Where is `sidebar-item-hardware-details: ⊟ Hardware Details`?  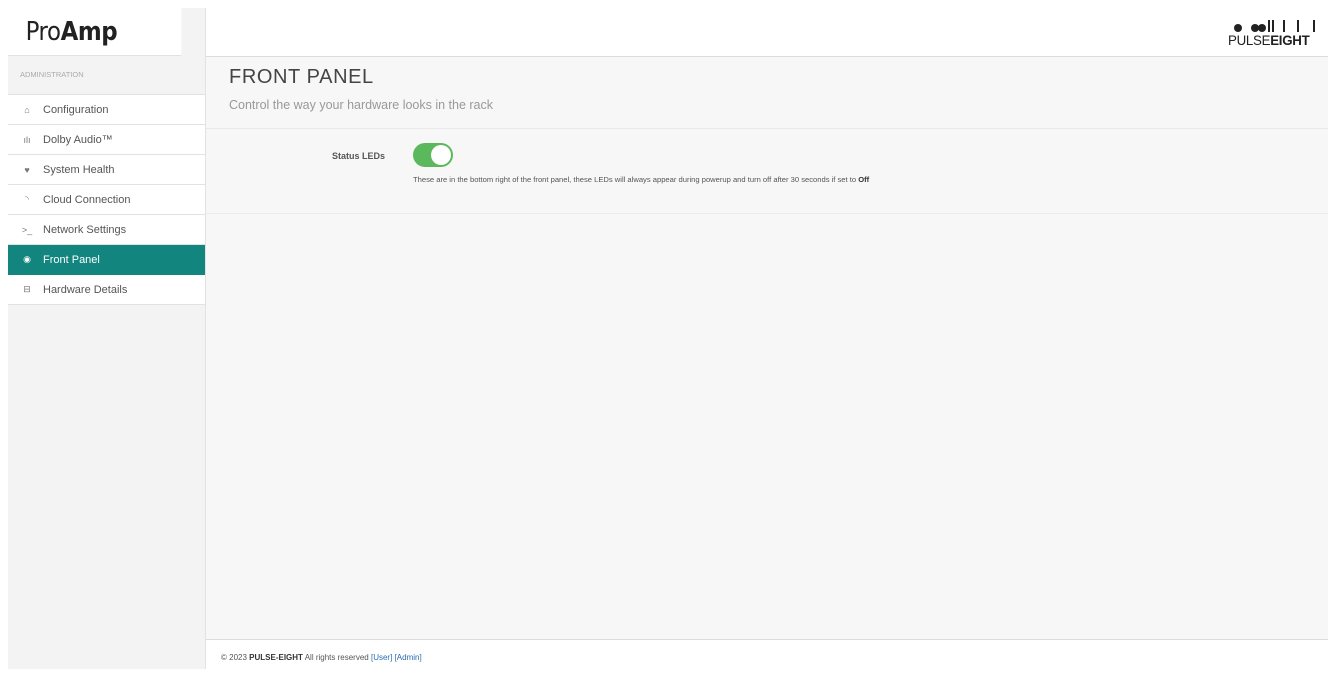
sidebar-item-hardware-details: ⊟ Hardware Details is located at coordinates (106, 290).